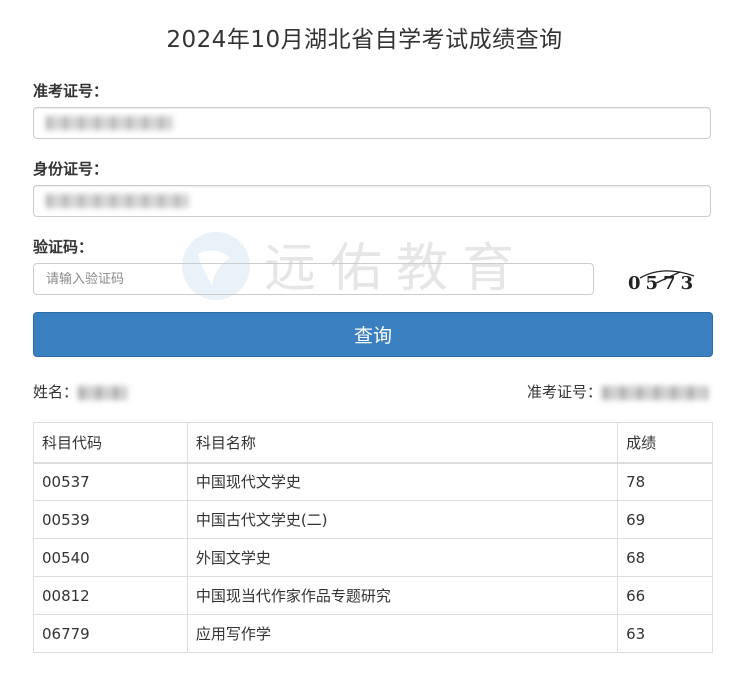 This screenshot has width=729, height=679. I want to click on subject-score: 63, so click(665, 633).